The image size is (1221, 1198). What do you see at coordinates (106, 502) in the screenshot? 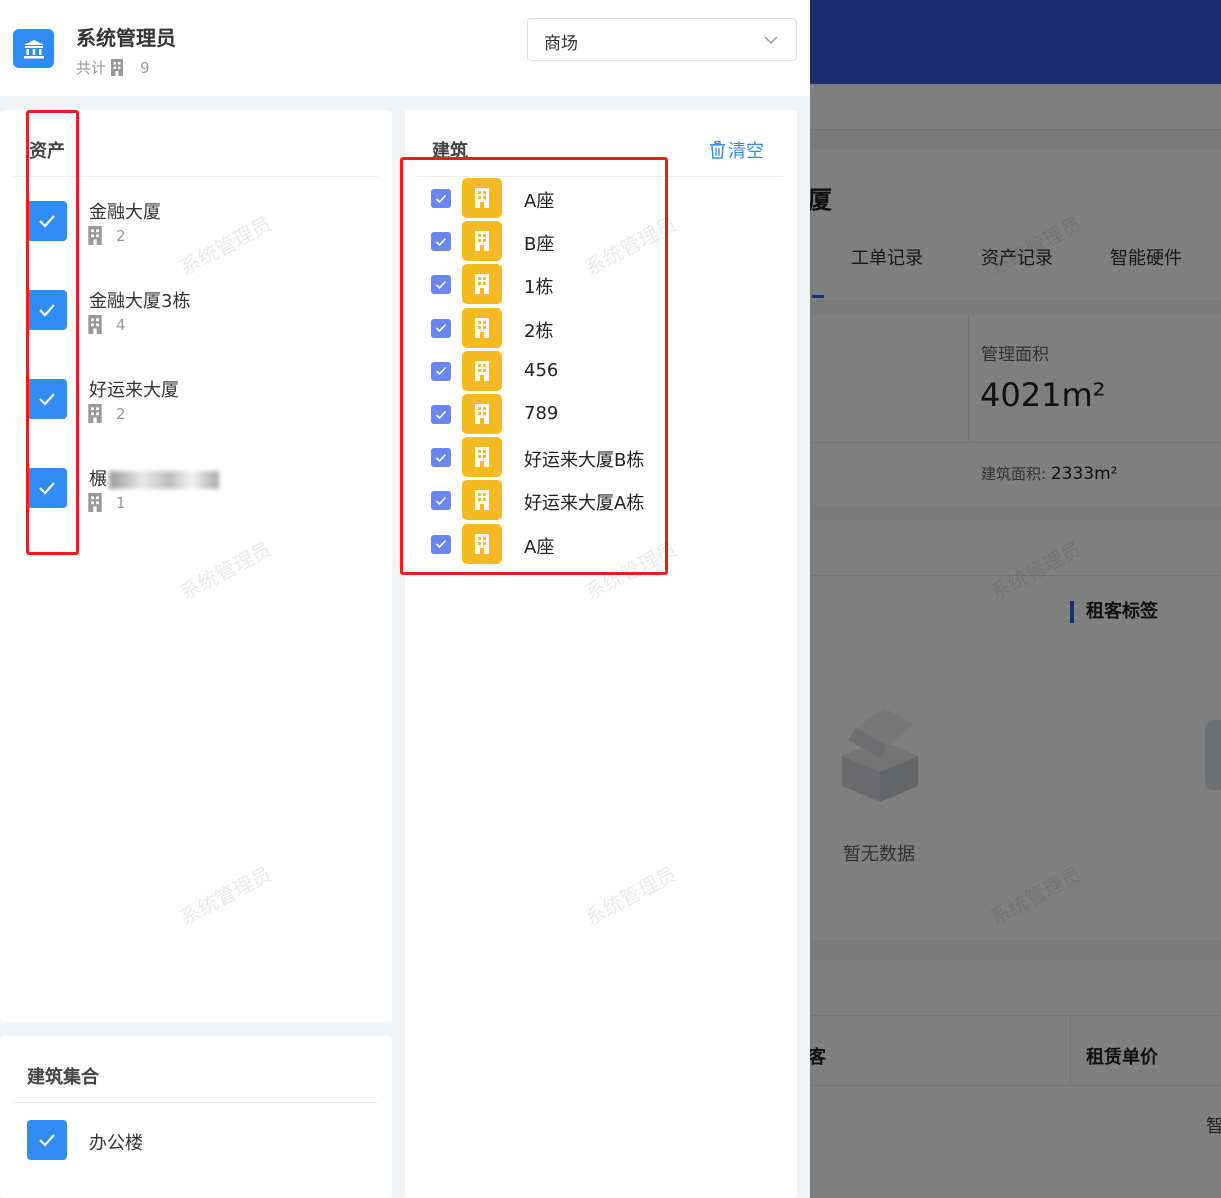
I see `asset-building-count: 1` at bounding box center [106, 502].